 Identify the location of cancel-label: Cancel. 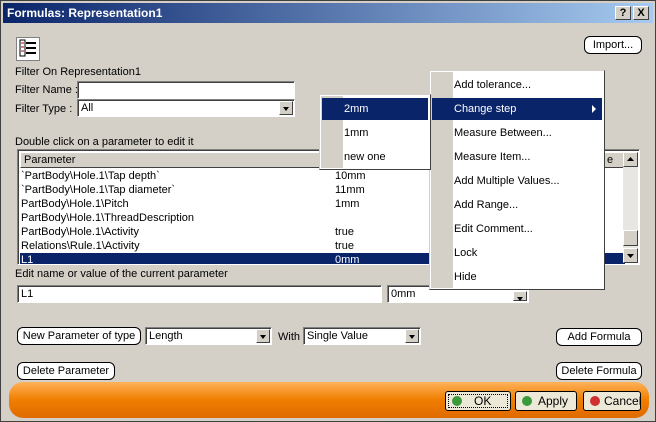
(623, 401).